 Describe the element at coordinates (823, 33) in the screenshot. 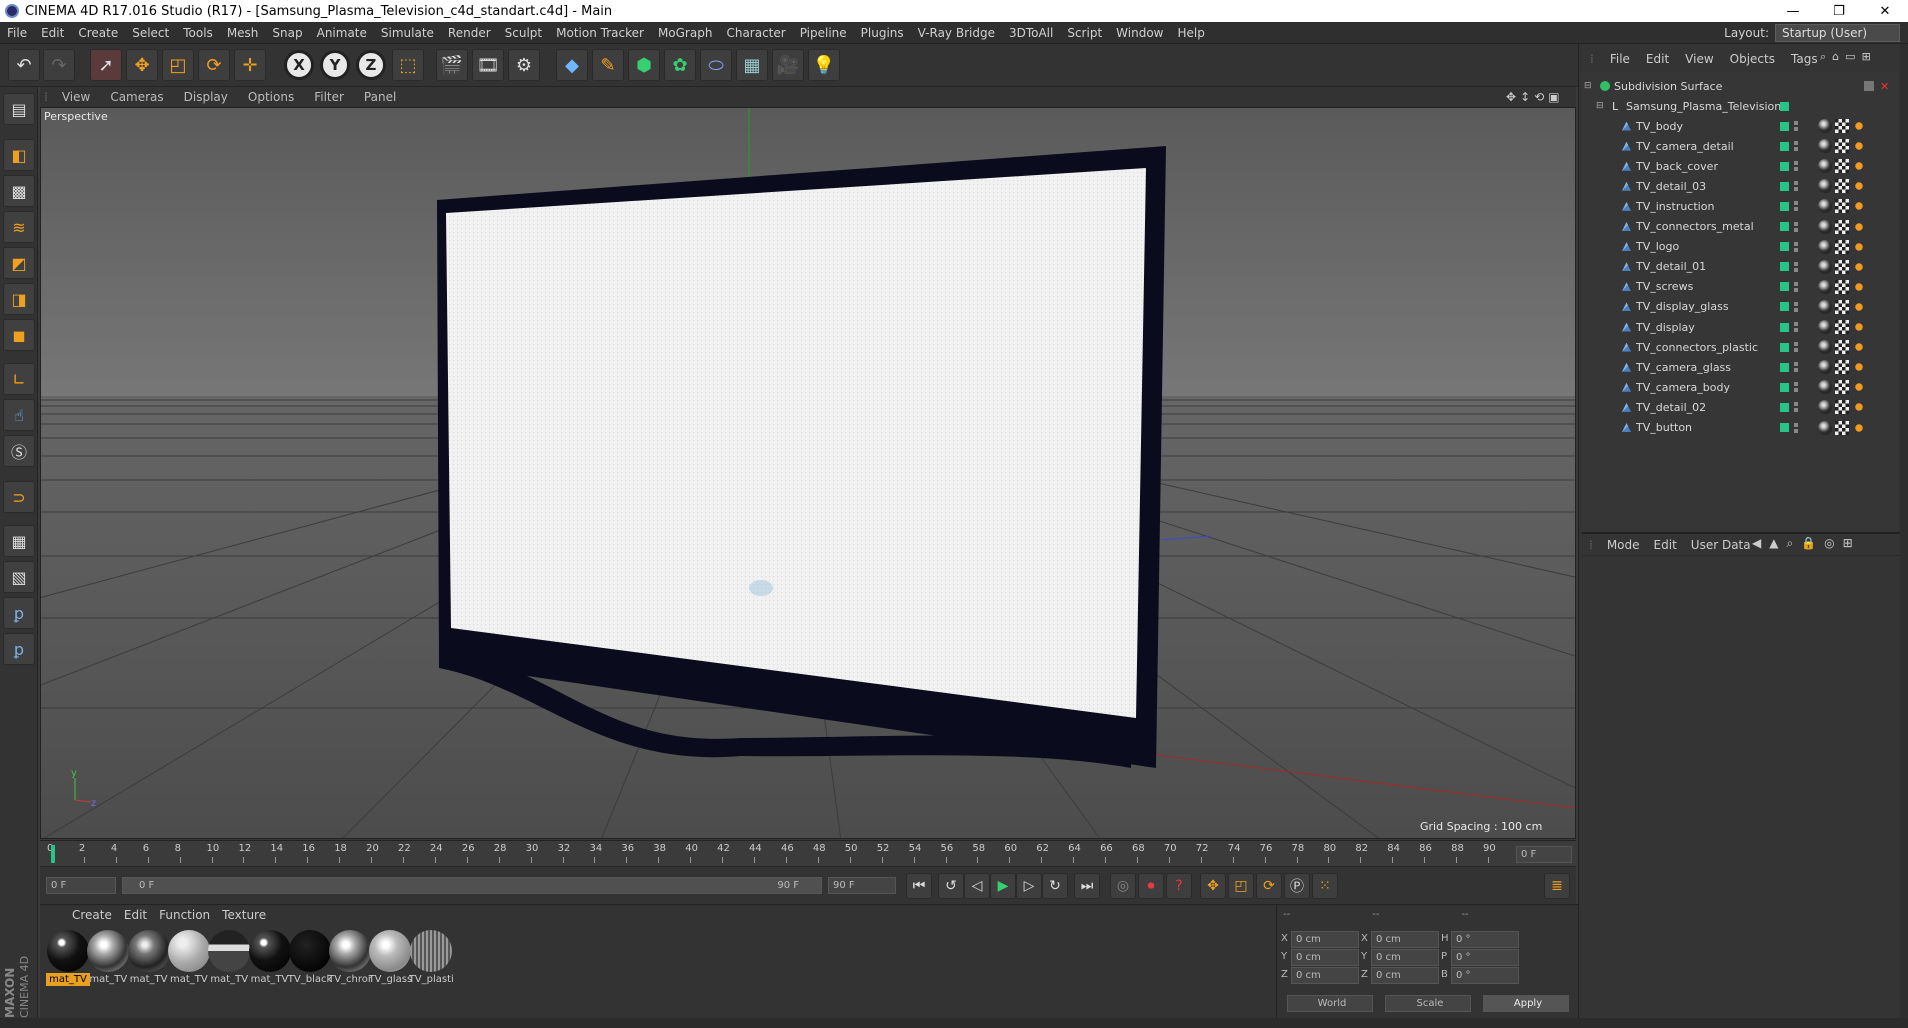

I see `menu-pipeline: Pipeline` at that location.